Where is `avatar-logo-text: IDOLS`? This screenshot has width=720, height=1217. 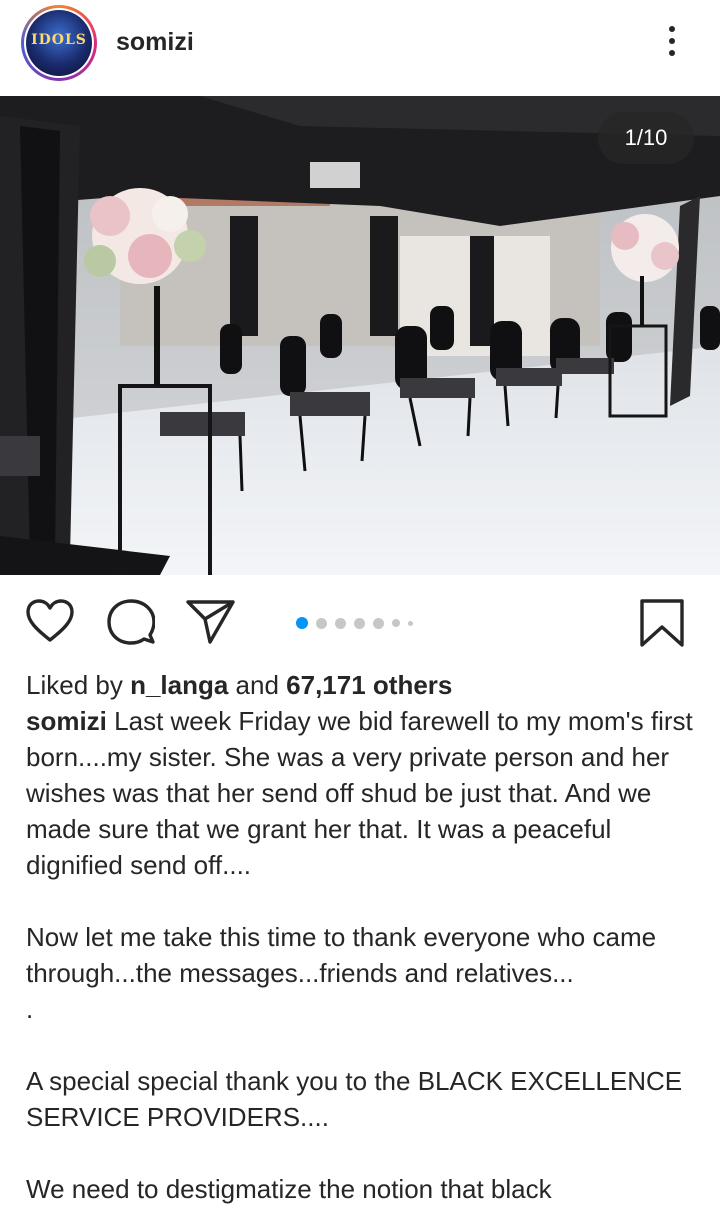 avatar-logo-text: IDOLS is located at coordinates (59, 40).